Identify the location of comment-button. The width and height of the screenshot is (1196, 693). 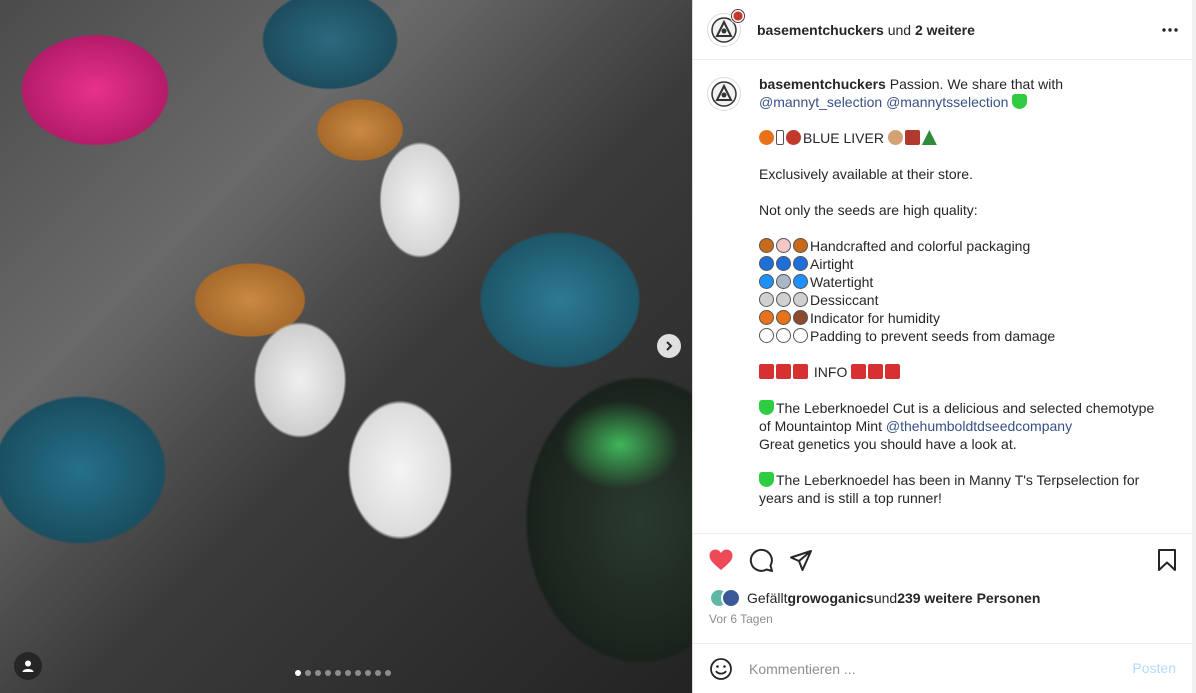
(761, 560).